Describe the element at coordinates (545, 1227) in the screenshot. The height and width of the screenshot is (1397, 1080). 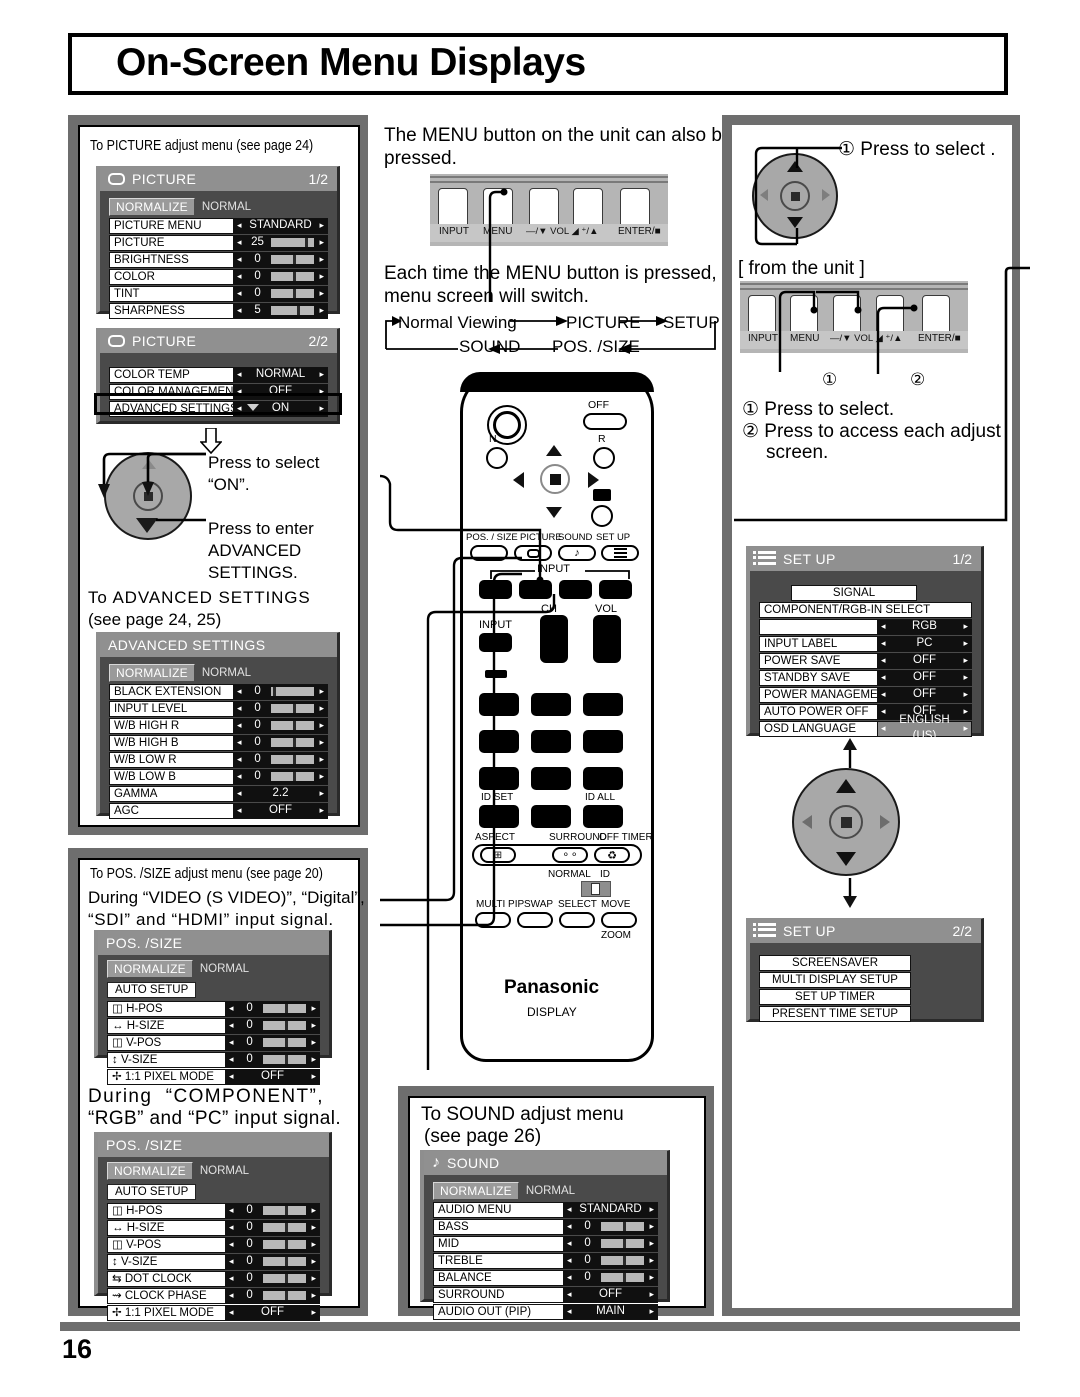
I see `table-row: BASS ◂ 0 ▸` at that location.